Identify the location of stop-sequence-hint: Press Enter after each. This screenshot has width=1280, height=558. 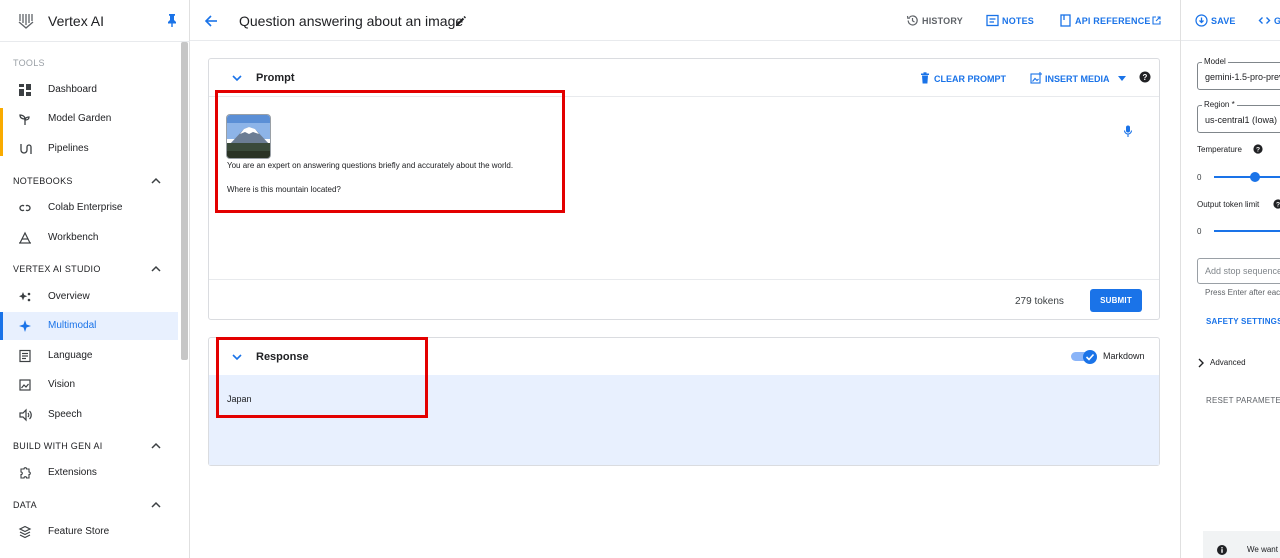
(1242, 292).